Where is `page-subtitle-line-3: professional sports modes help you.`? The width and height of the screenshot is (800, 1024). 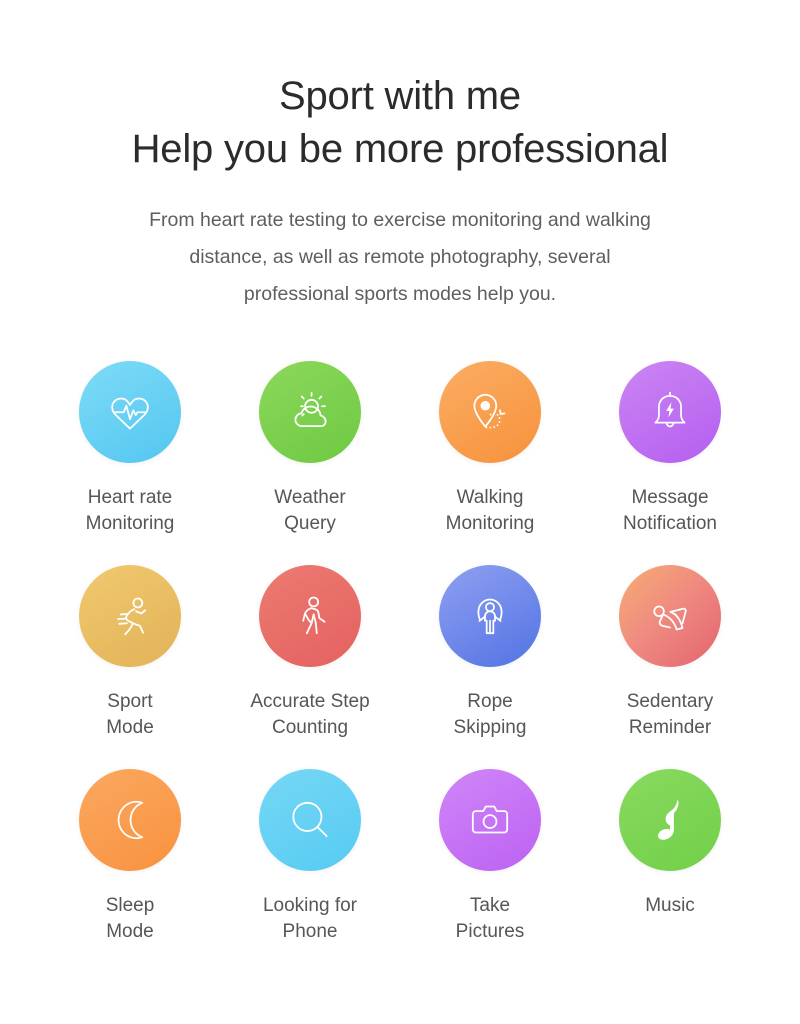
page-subtitle-line-3: professional sports modes help you. is located at coordinates (400, 294).